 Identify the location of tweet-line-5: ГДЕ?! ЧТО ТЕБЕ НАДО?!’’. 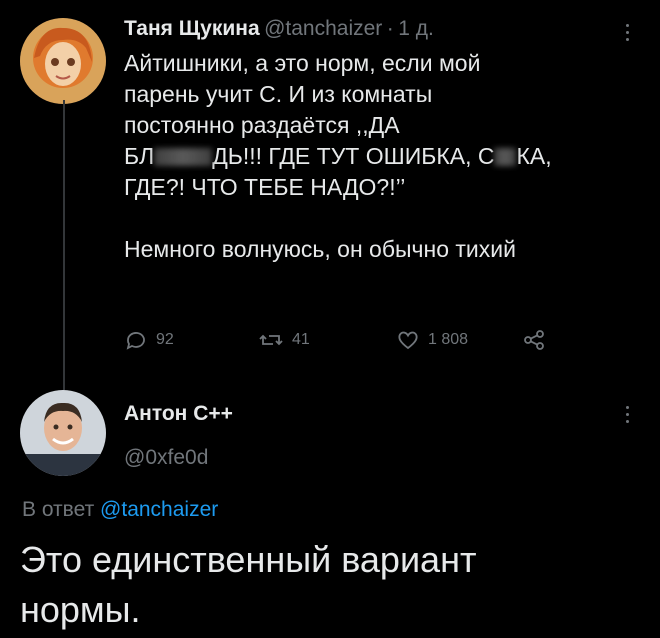
(265, 187).